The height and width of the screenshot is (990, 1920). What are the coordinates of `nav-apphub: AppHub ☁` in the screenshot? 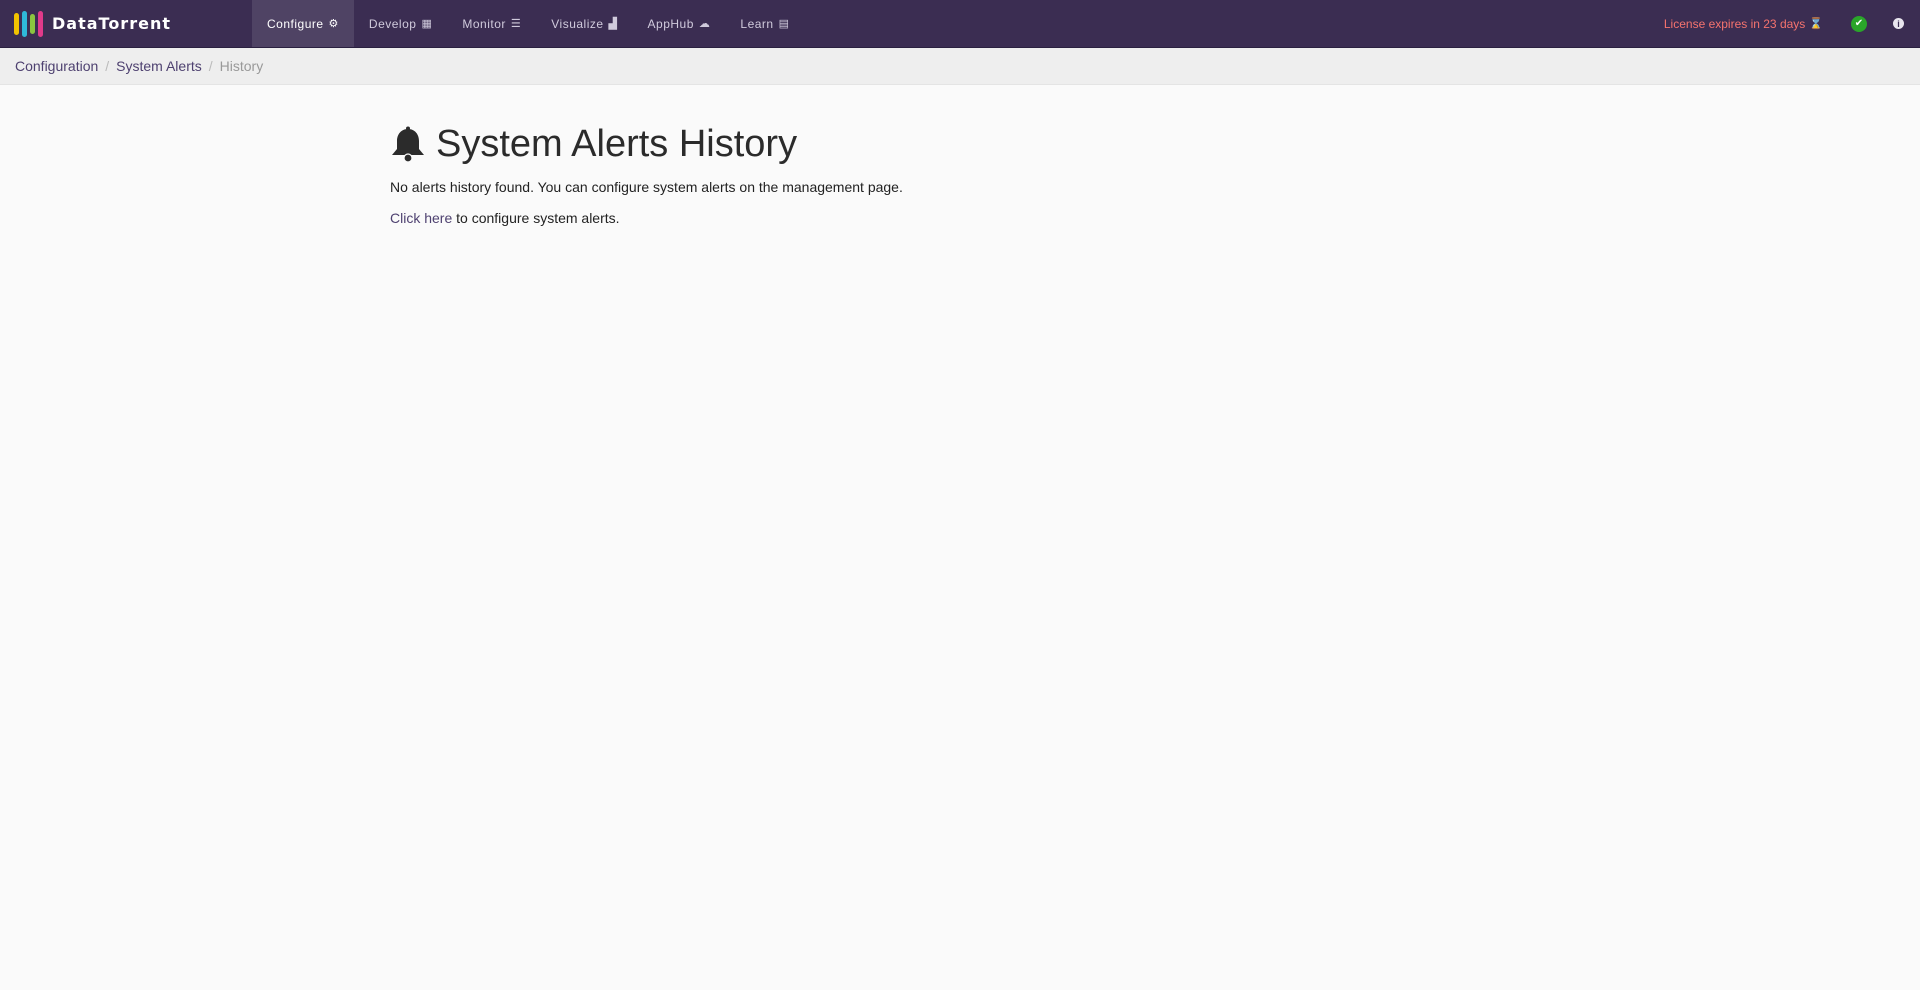 It's located at (679, 23).